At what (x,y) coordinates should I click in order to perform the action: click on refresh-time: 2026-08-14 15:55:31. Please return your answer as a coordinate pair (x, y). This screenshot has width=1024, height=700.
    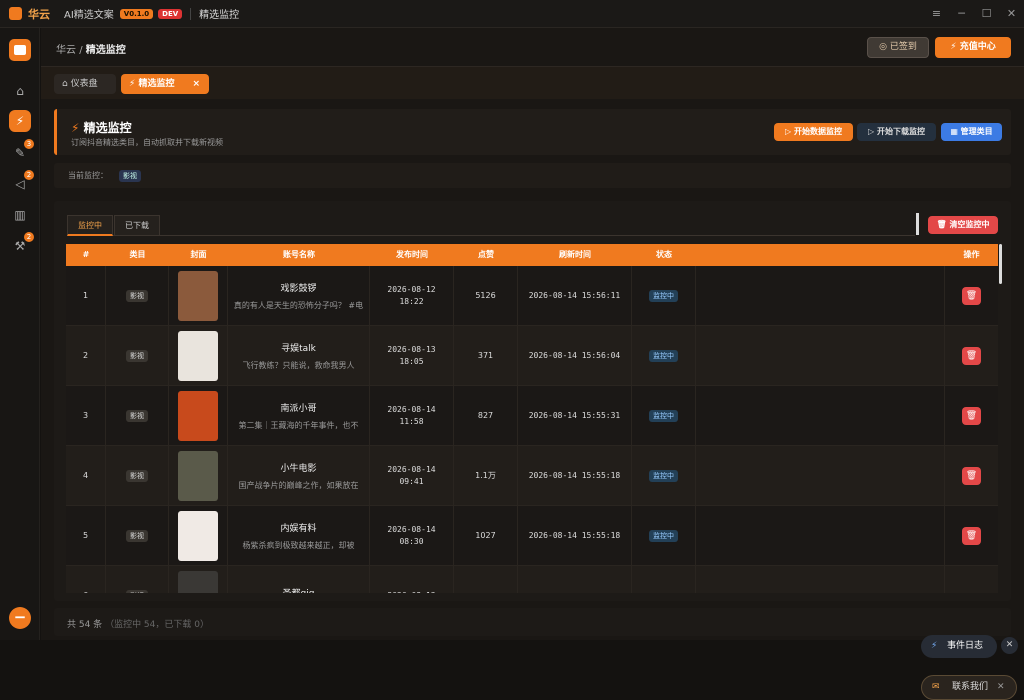
    Looking at the image, I should click on (575, 415).